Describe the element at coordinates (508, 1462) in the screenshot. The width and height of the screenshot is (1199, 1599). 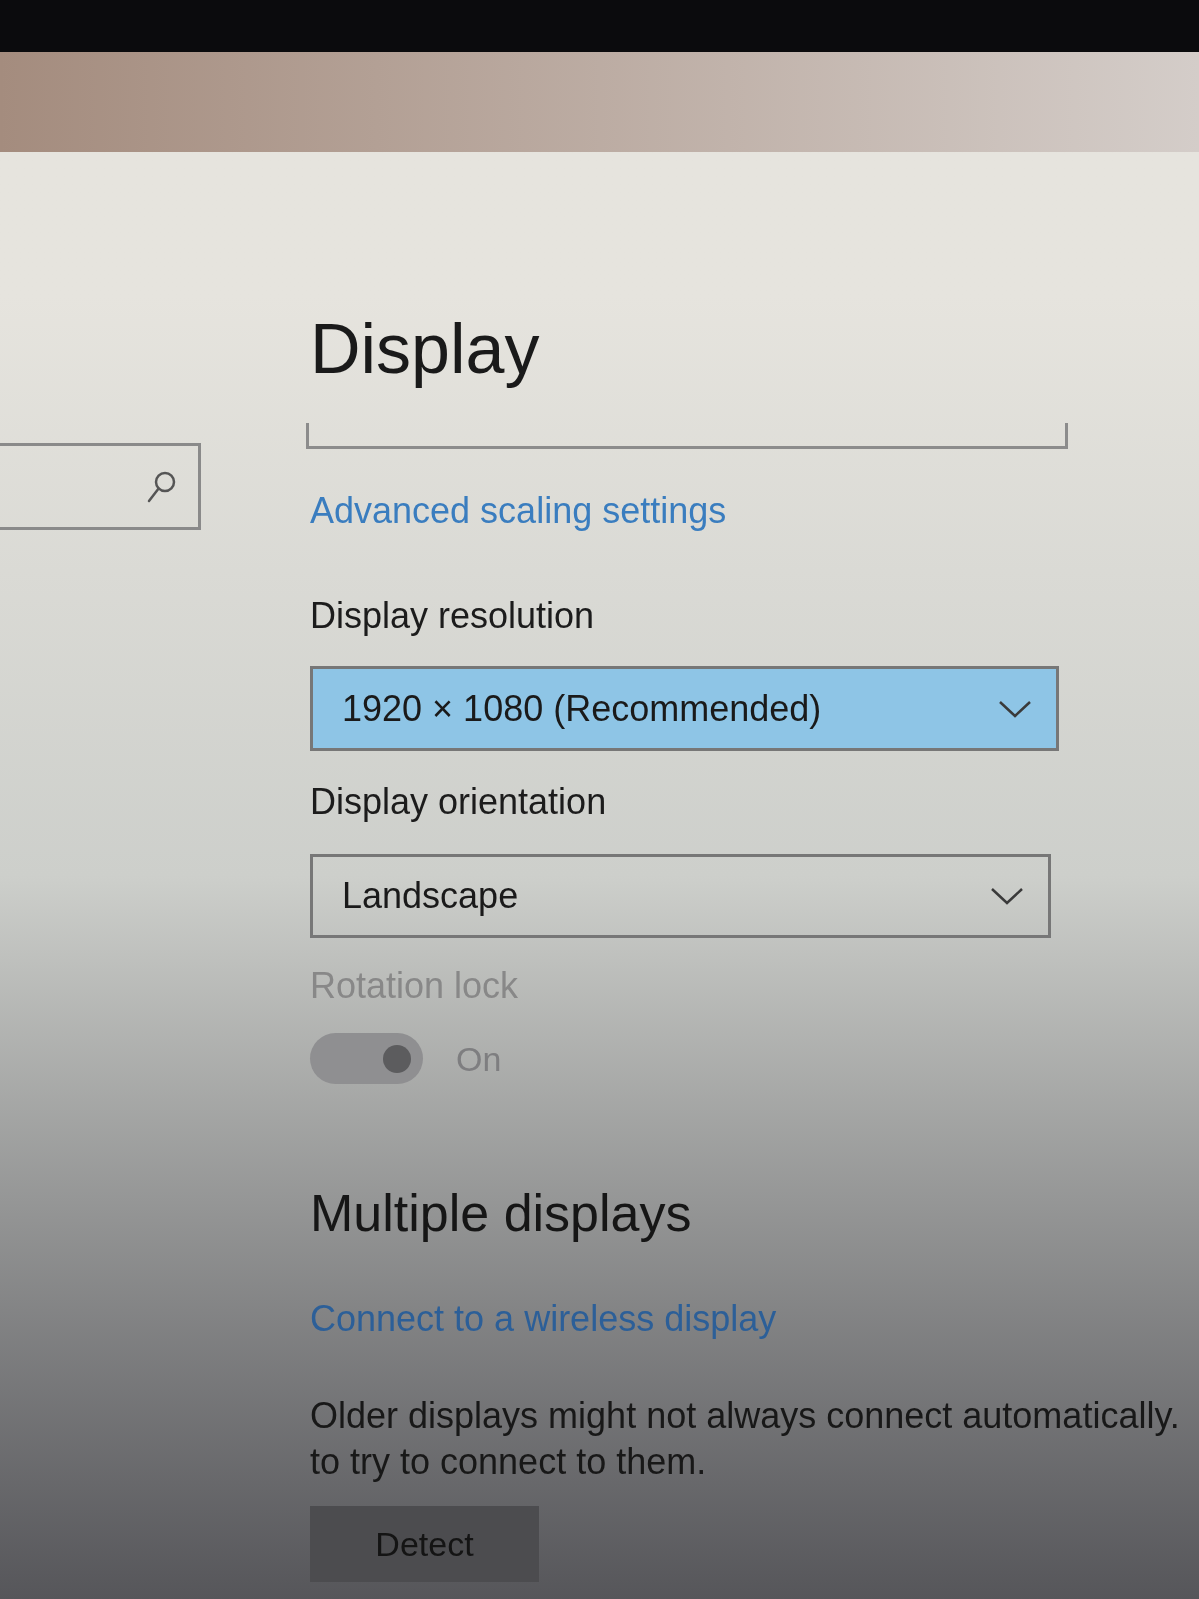
I see `description-text: to try to connect to them.` at that location.